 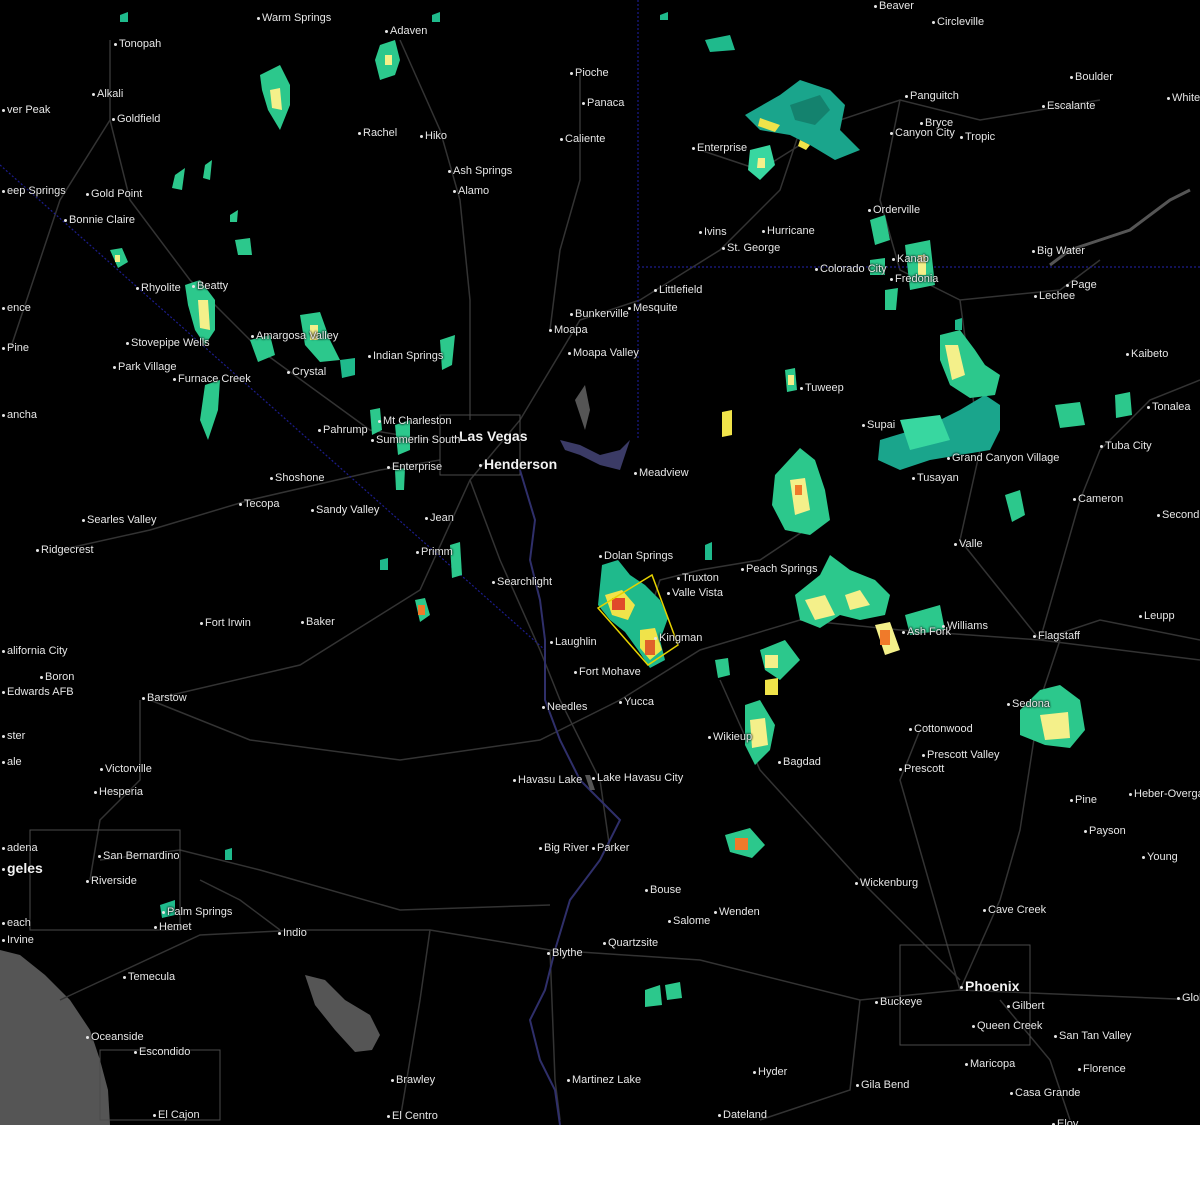 What do you see at coordinates (139, 119) in the screenshot?
I see `city-name: Goldfield` at bounding box center [139, 119].